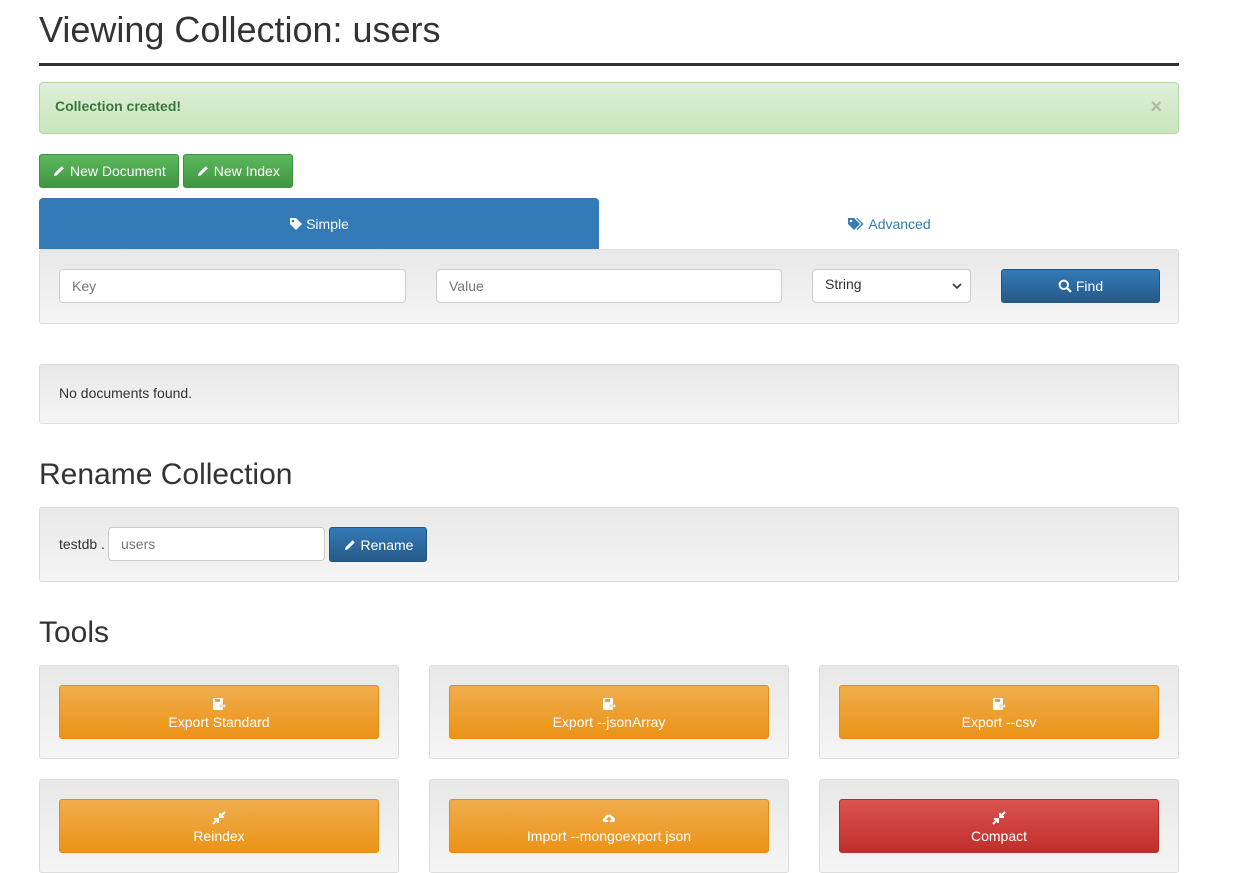  I want to click on reindex-label: Reindex, so click(219, 836).